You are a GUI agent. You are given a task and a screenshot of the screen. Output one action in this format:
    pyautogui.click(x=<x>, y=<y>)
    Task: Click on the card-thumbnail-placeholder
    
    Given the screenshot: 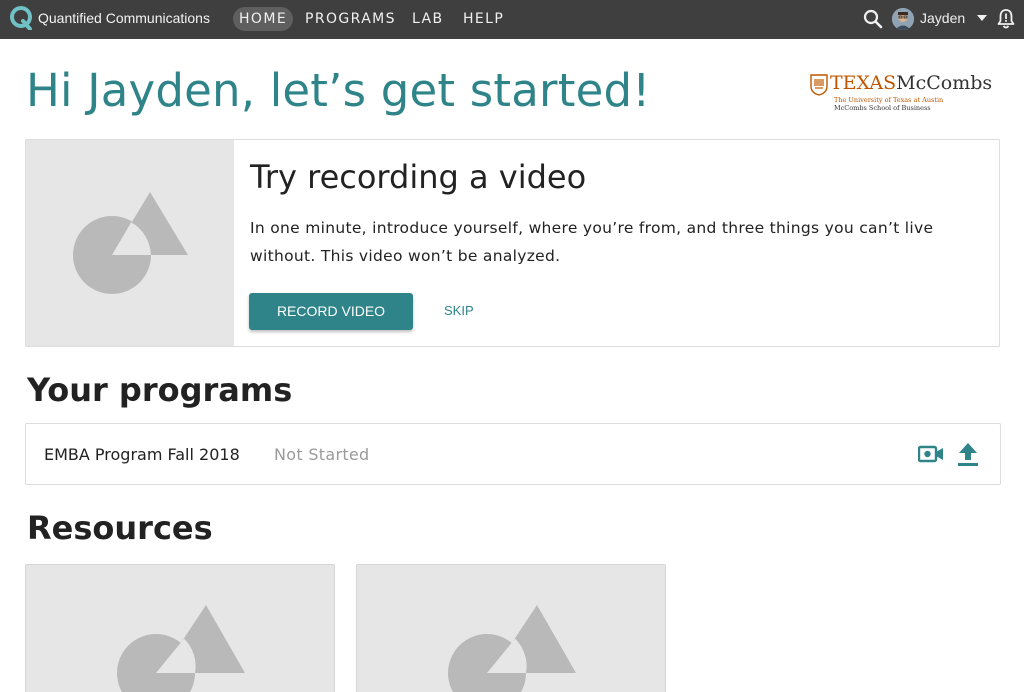 What is the action you would take?
    pyautogui.click(x=130, y=243)
    